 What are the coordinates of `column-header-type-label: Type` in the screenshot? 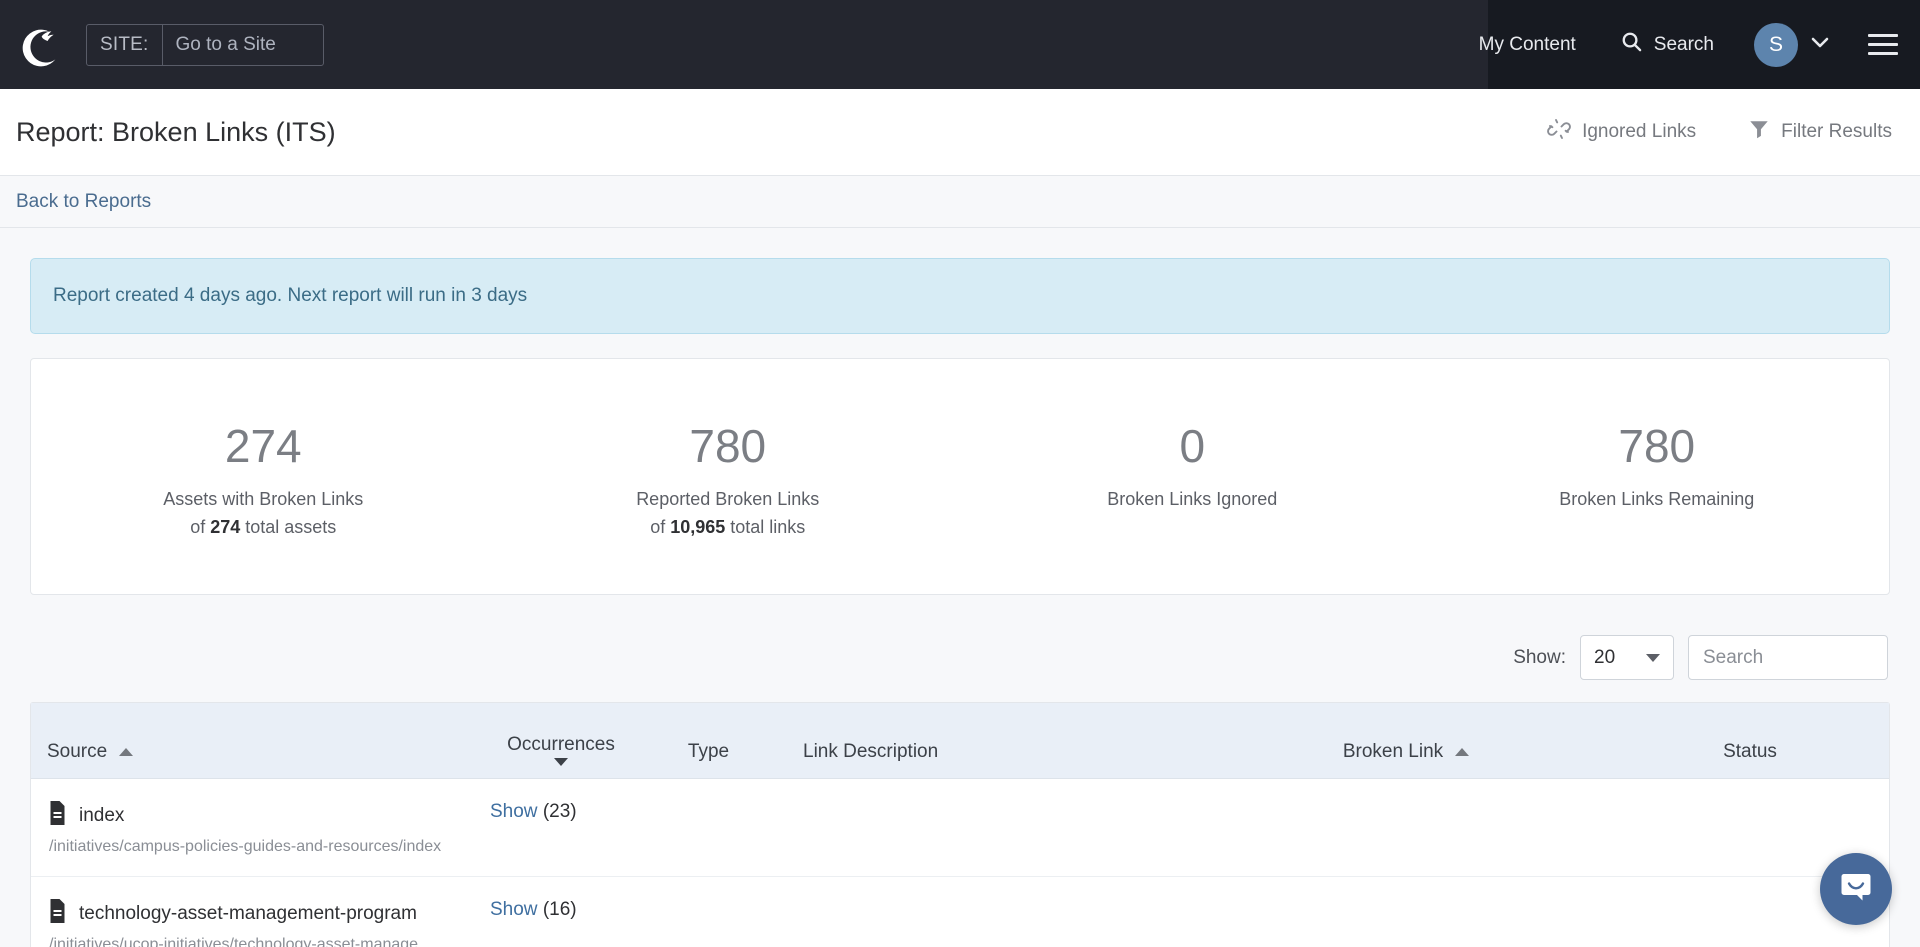 It's located at (708, 752).